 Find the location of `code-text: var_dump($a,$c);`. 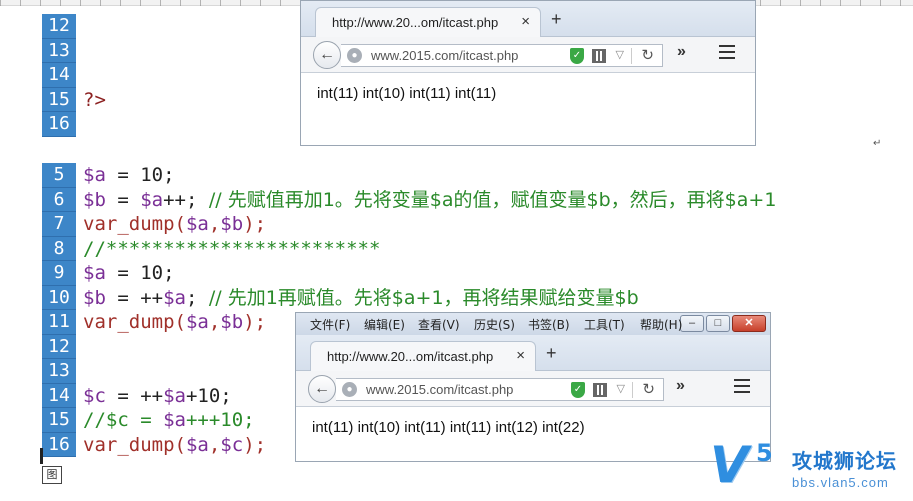

code-text: var_dump($a,$c); is located at coordinates (174, 445).